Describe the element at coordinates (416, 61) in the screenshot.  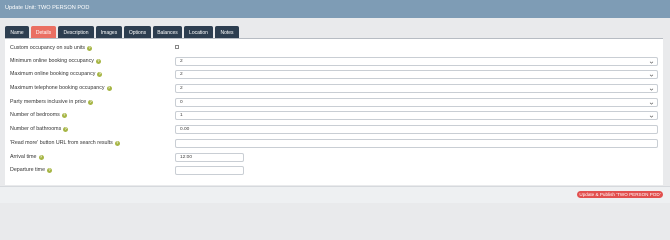
I see `min-online-occupancy-select: 2` at that location.